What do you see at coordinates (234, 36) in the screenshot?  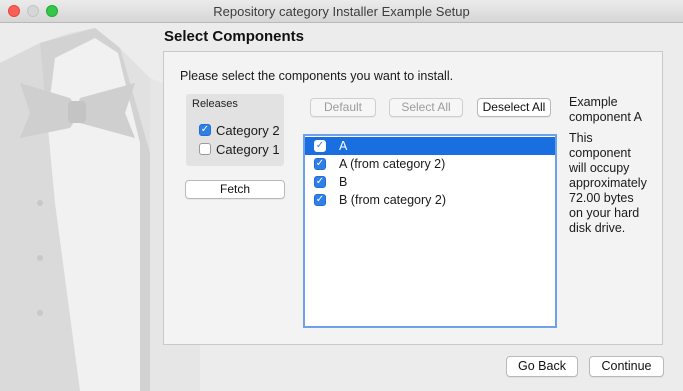 I see `page-title: Select Components` at bounding box center [234, 36].